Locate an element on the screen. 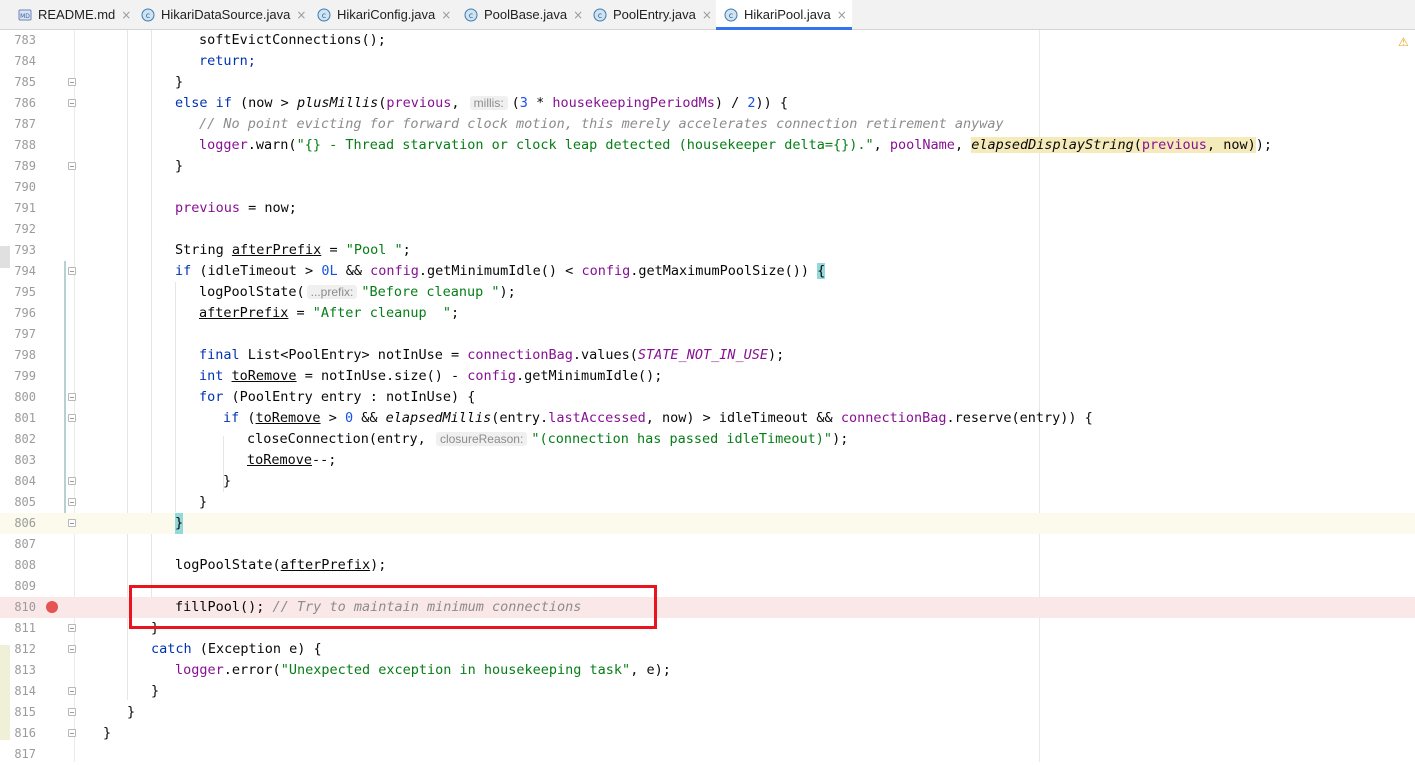  tab-readme: MD README.md × is located at coordinates (79, 14).